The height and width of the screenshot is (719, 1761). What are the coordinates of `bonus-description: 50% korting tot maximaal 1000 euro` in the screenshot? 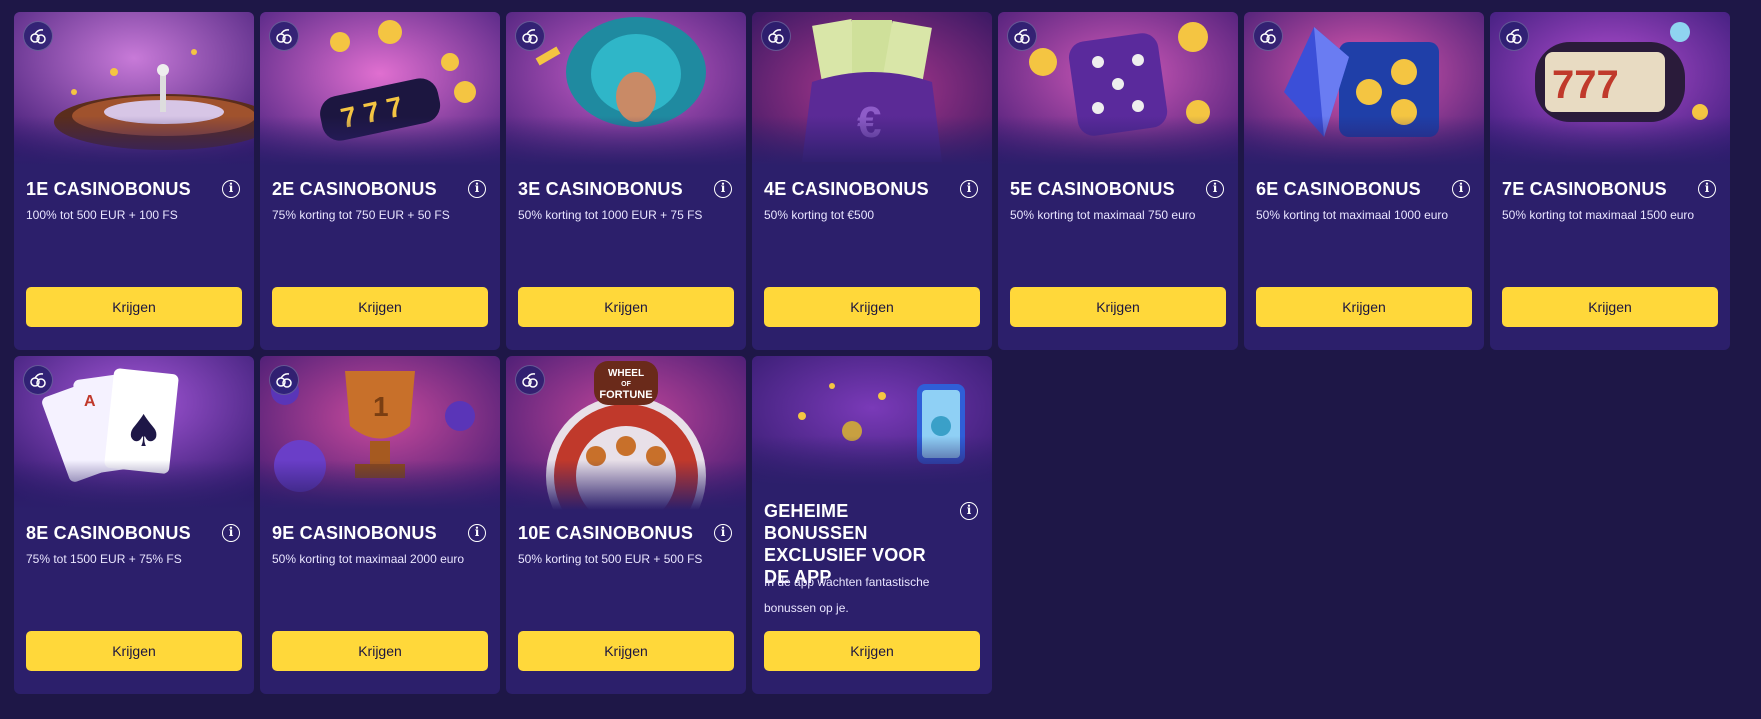 It's located at (1352, 215).